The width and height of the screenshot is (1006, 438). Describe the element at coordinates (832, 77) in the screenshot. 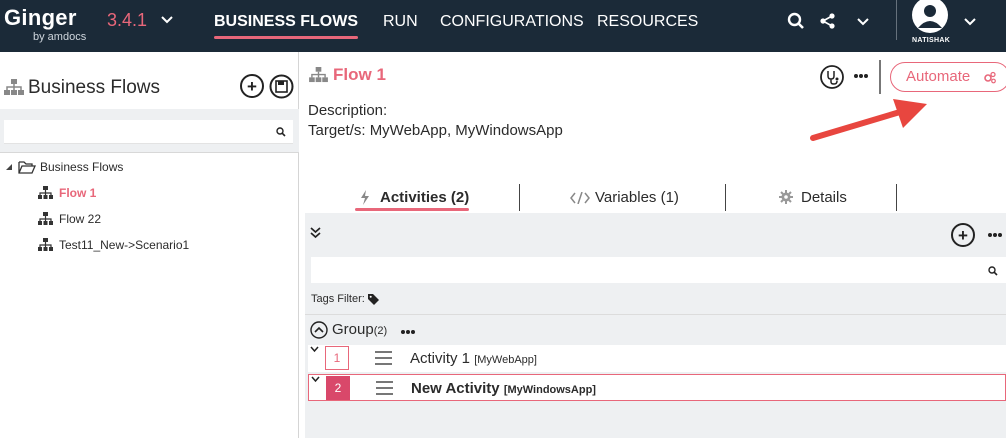

I see `stethoscope-icon` at that location.